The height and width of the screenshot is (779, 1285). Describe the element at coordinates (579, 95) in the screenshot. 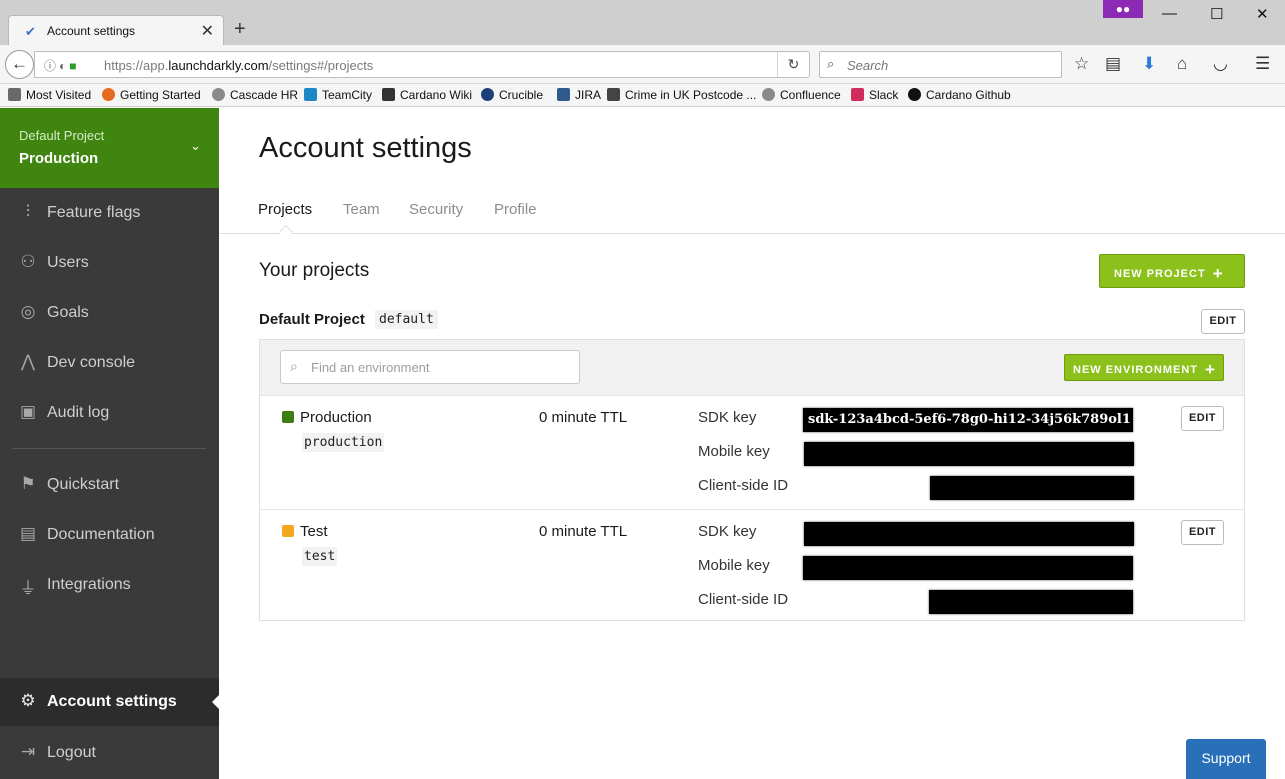

I see `bookmark-item: JIRA` at that location.